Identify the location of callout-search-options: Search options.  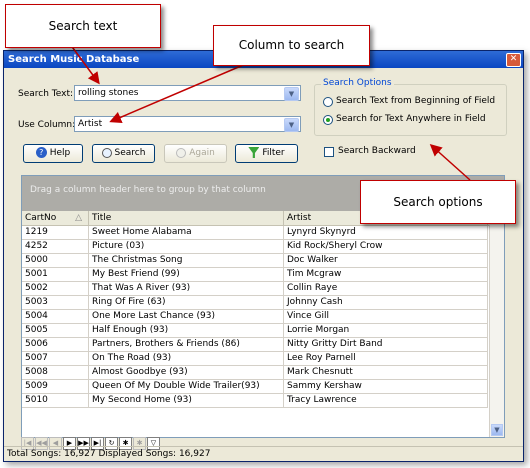
(438, 202).